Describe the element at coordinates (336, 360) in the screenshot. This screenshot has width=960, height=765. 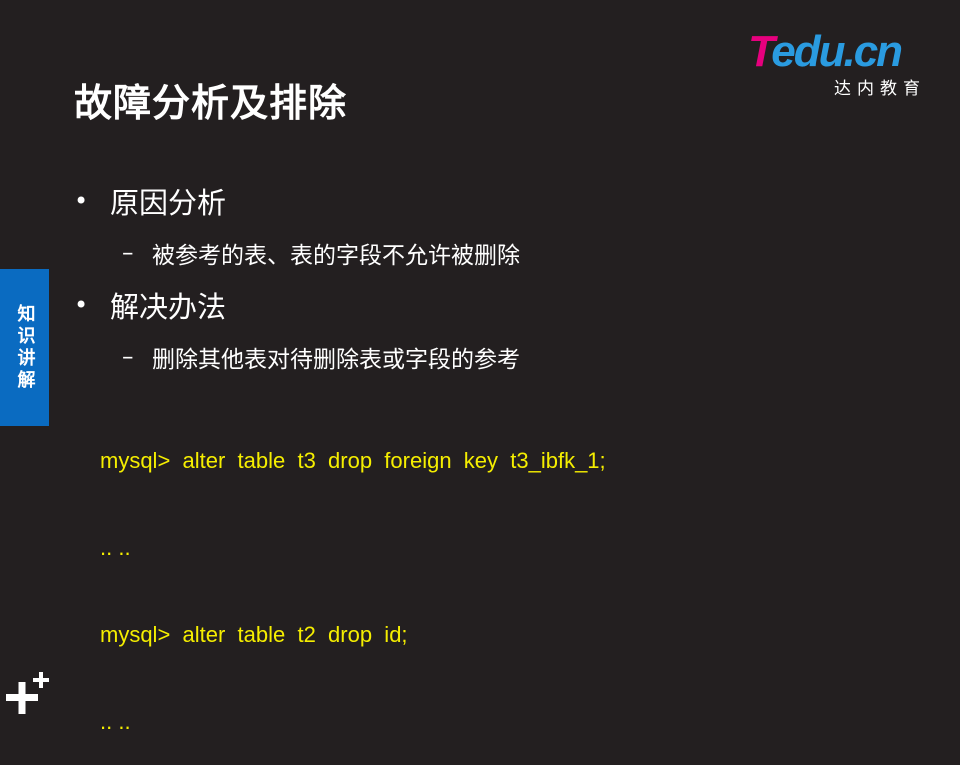
I see `sub-bullet-text: 删除其他表对待删除表或字段的参考` at that location.